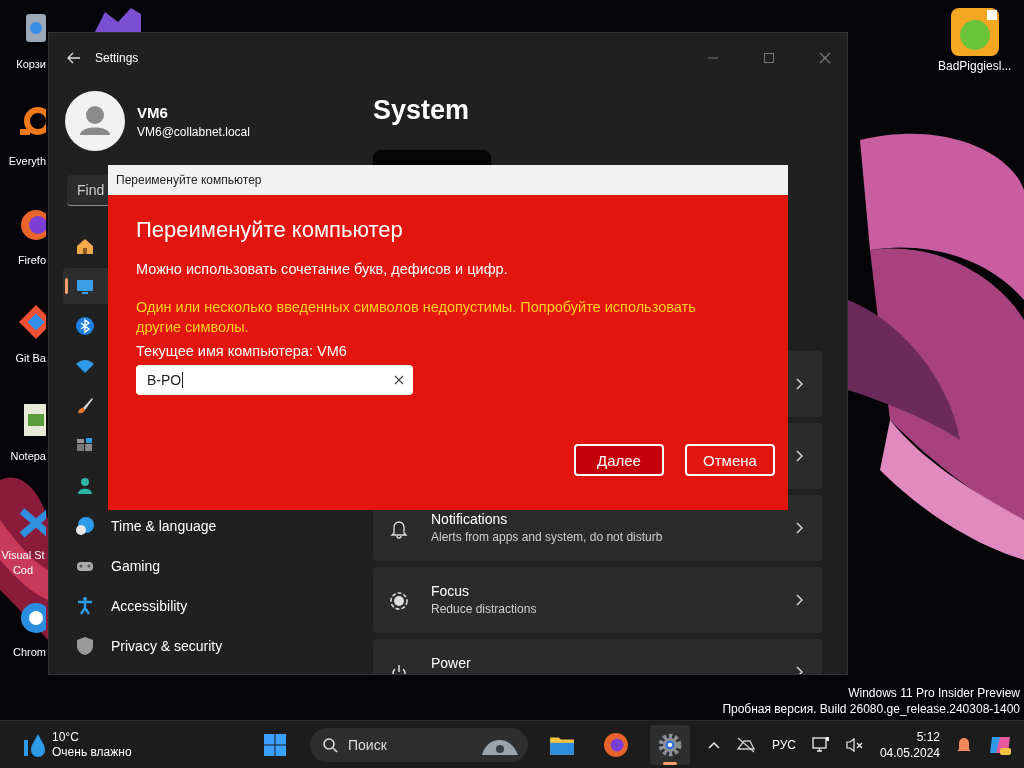 This screenshot has height=768, width=1024. Describe the element at coordinates (269, 230) in the screenshot. I see `dialog-heading: Переименуйте компьютер` at that location.